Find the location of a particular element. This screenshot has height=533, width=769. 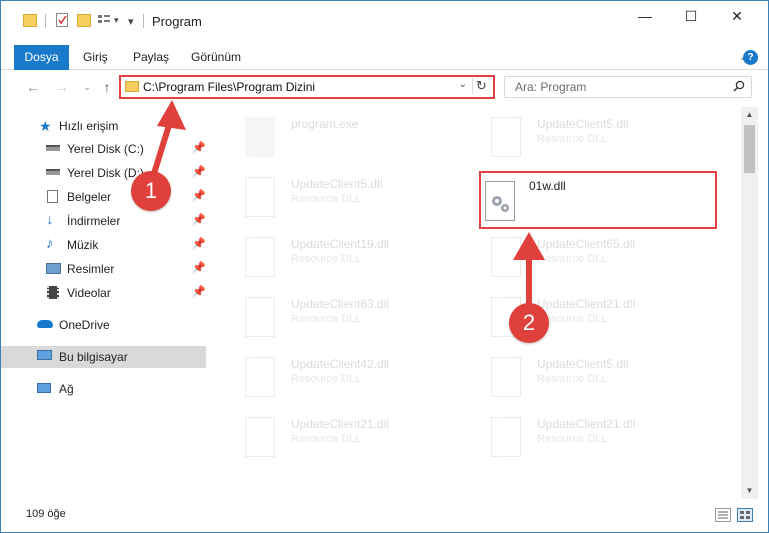

nav-item-pictures: Resimler 📌 is located at coordinates (103, 269).